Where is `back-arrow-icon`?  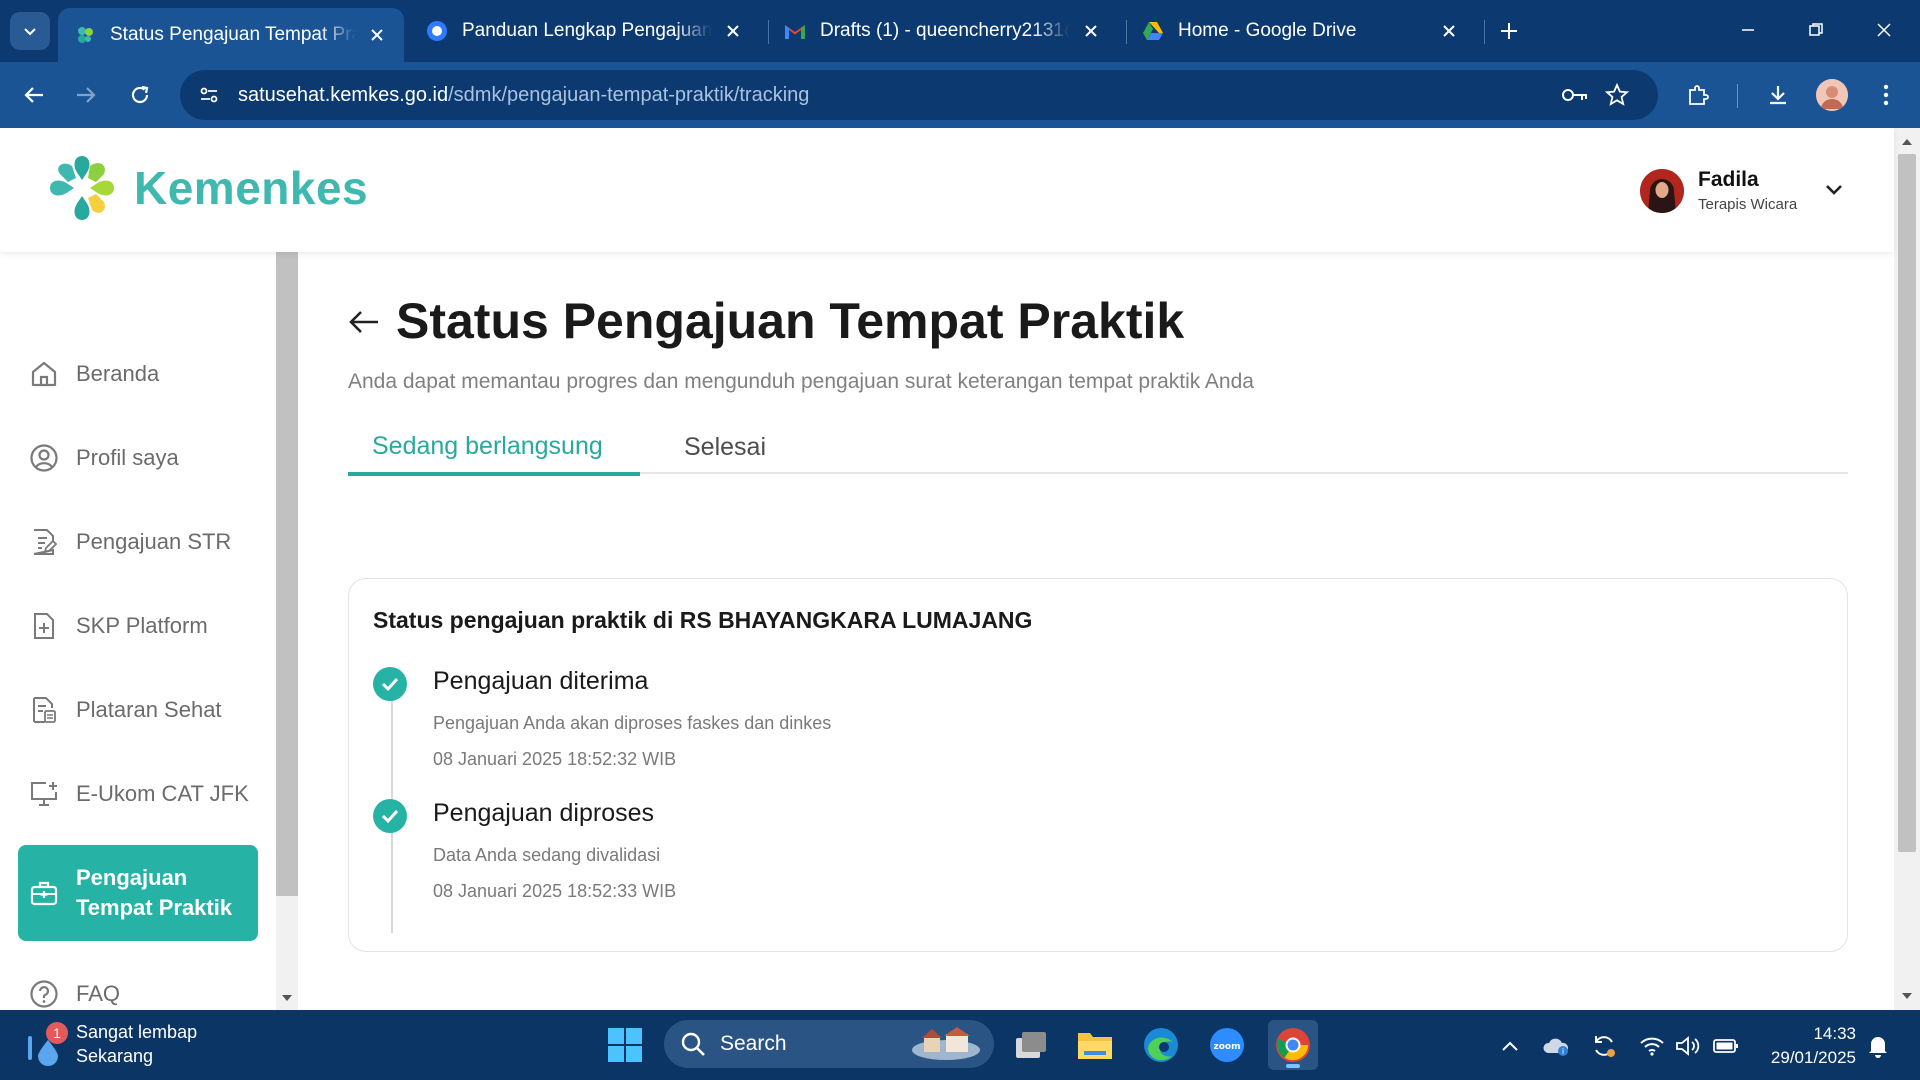
back-arrow-icon is located at coordinates (364, 322).